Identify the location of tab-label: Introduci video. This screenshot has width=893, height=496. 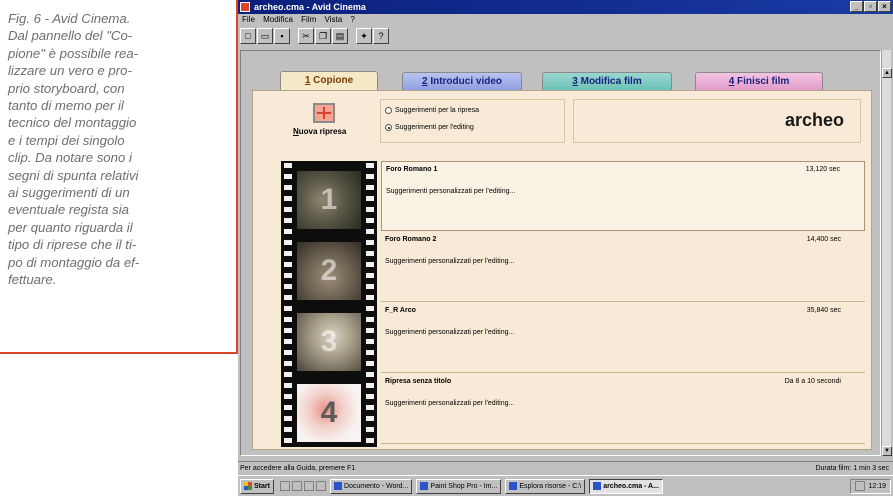
(466, 81).